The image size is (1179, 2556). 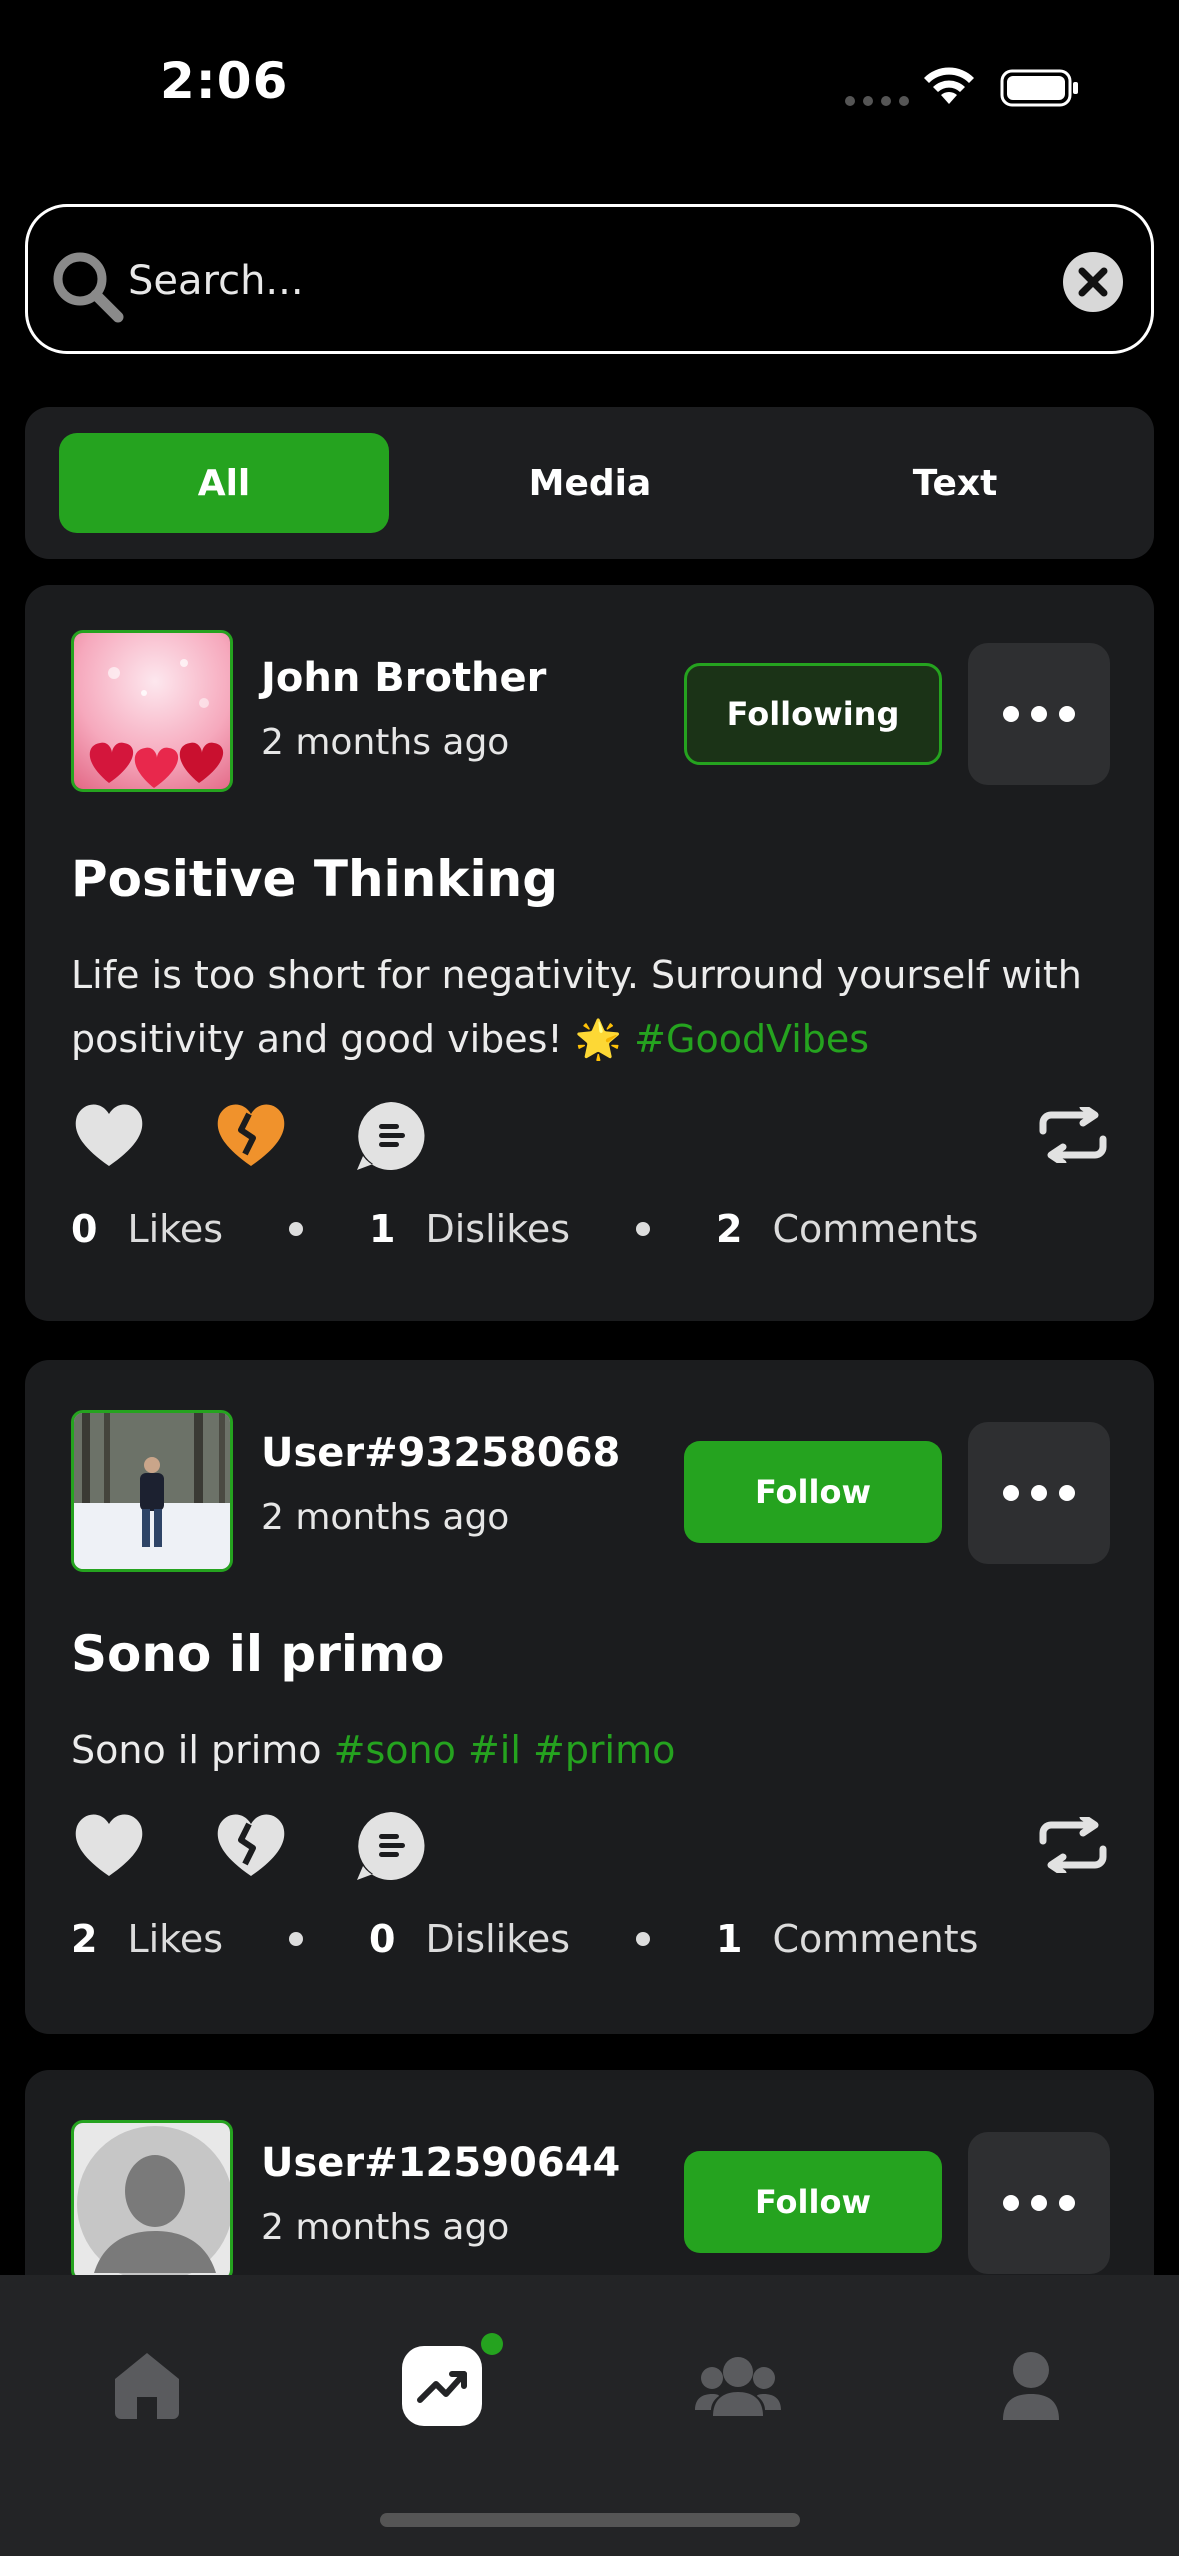 What do you see at coordinates (955, 483) in the screenshot?
I see `tab-text: Text` at bounding box center [955, 483].